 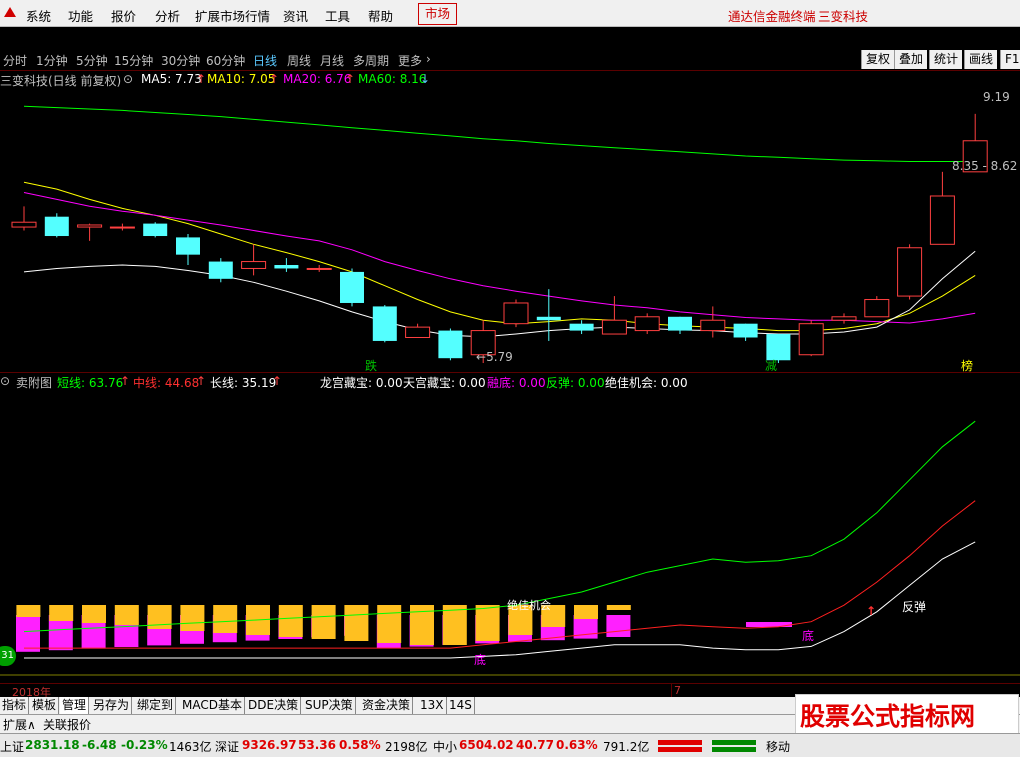 What do you see at coordinates (778, 746) in the screenshot?
I see `mobile-label: 移动` at bounding box center [778, 746].